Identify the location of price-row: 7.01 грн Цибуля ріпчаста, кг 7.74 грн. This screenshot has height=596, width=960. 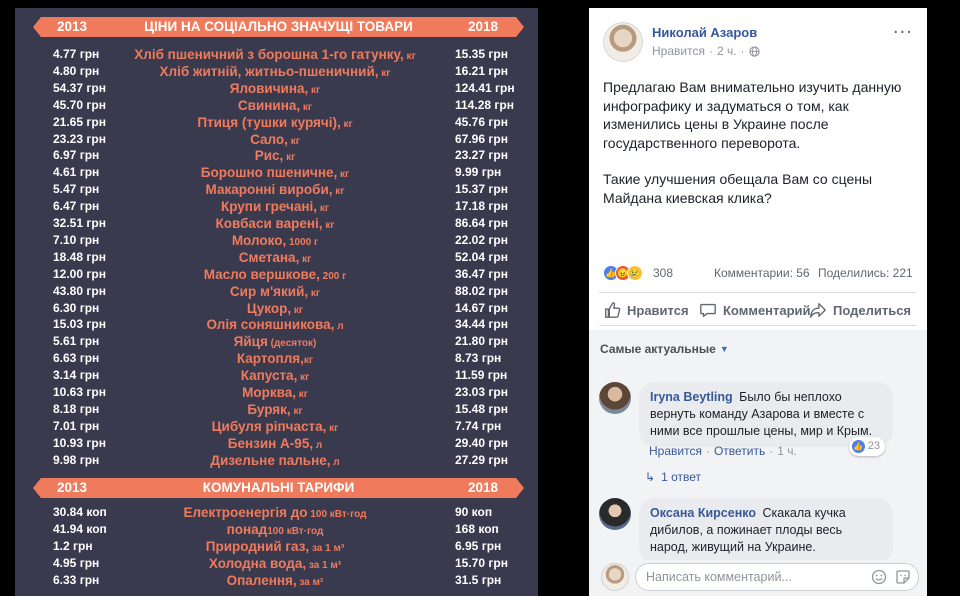
(276, 426).